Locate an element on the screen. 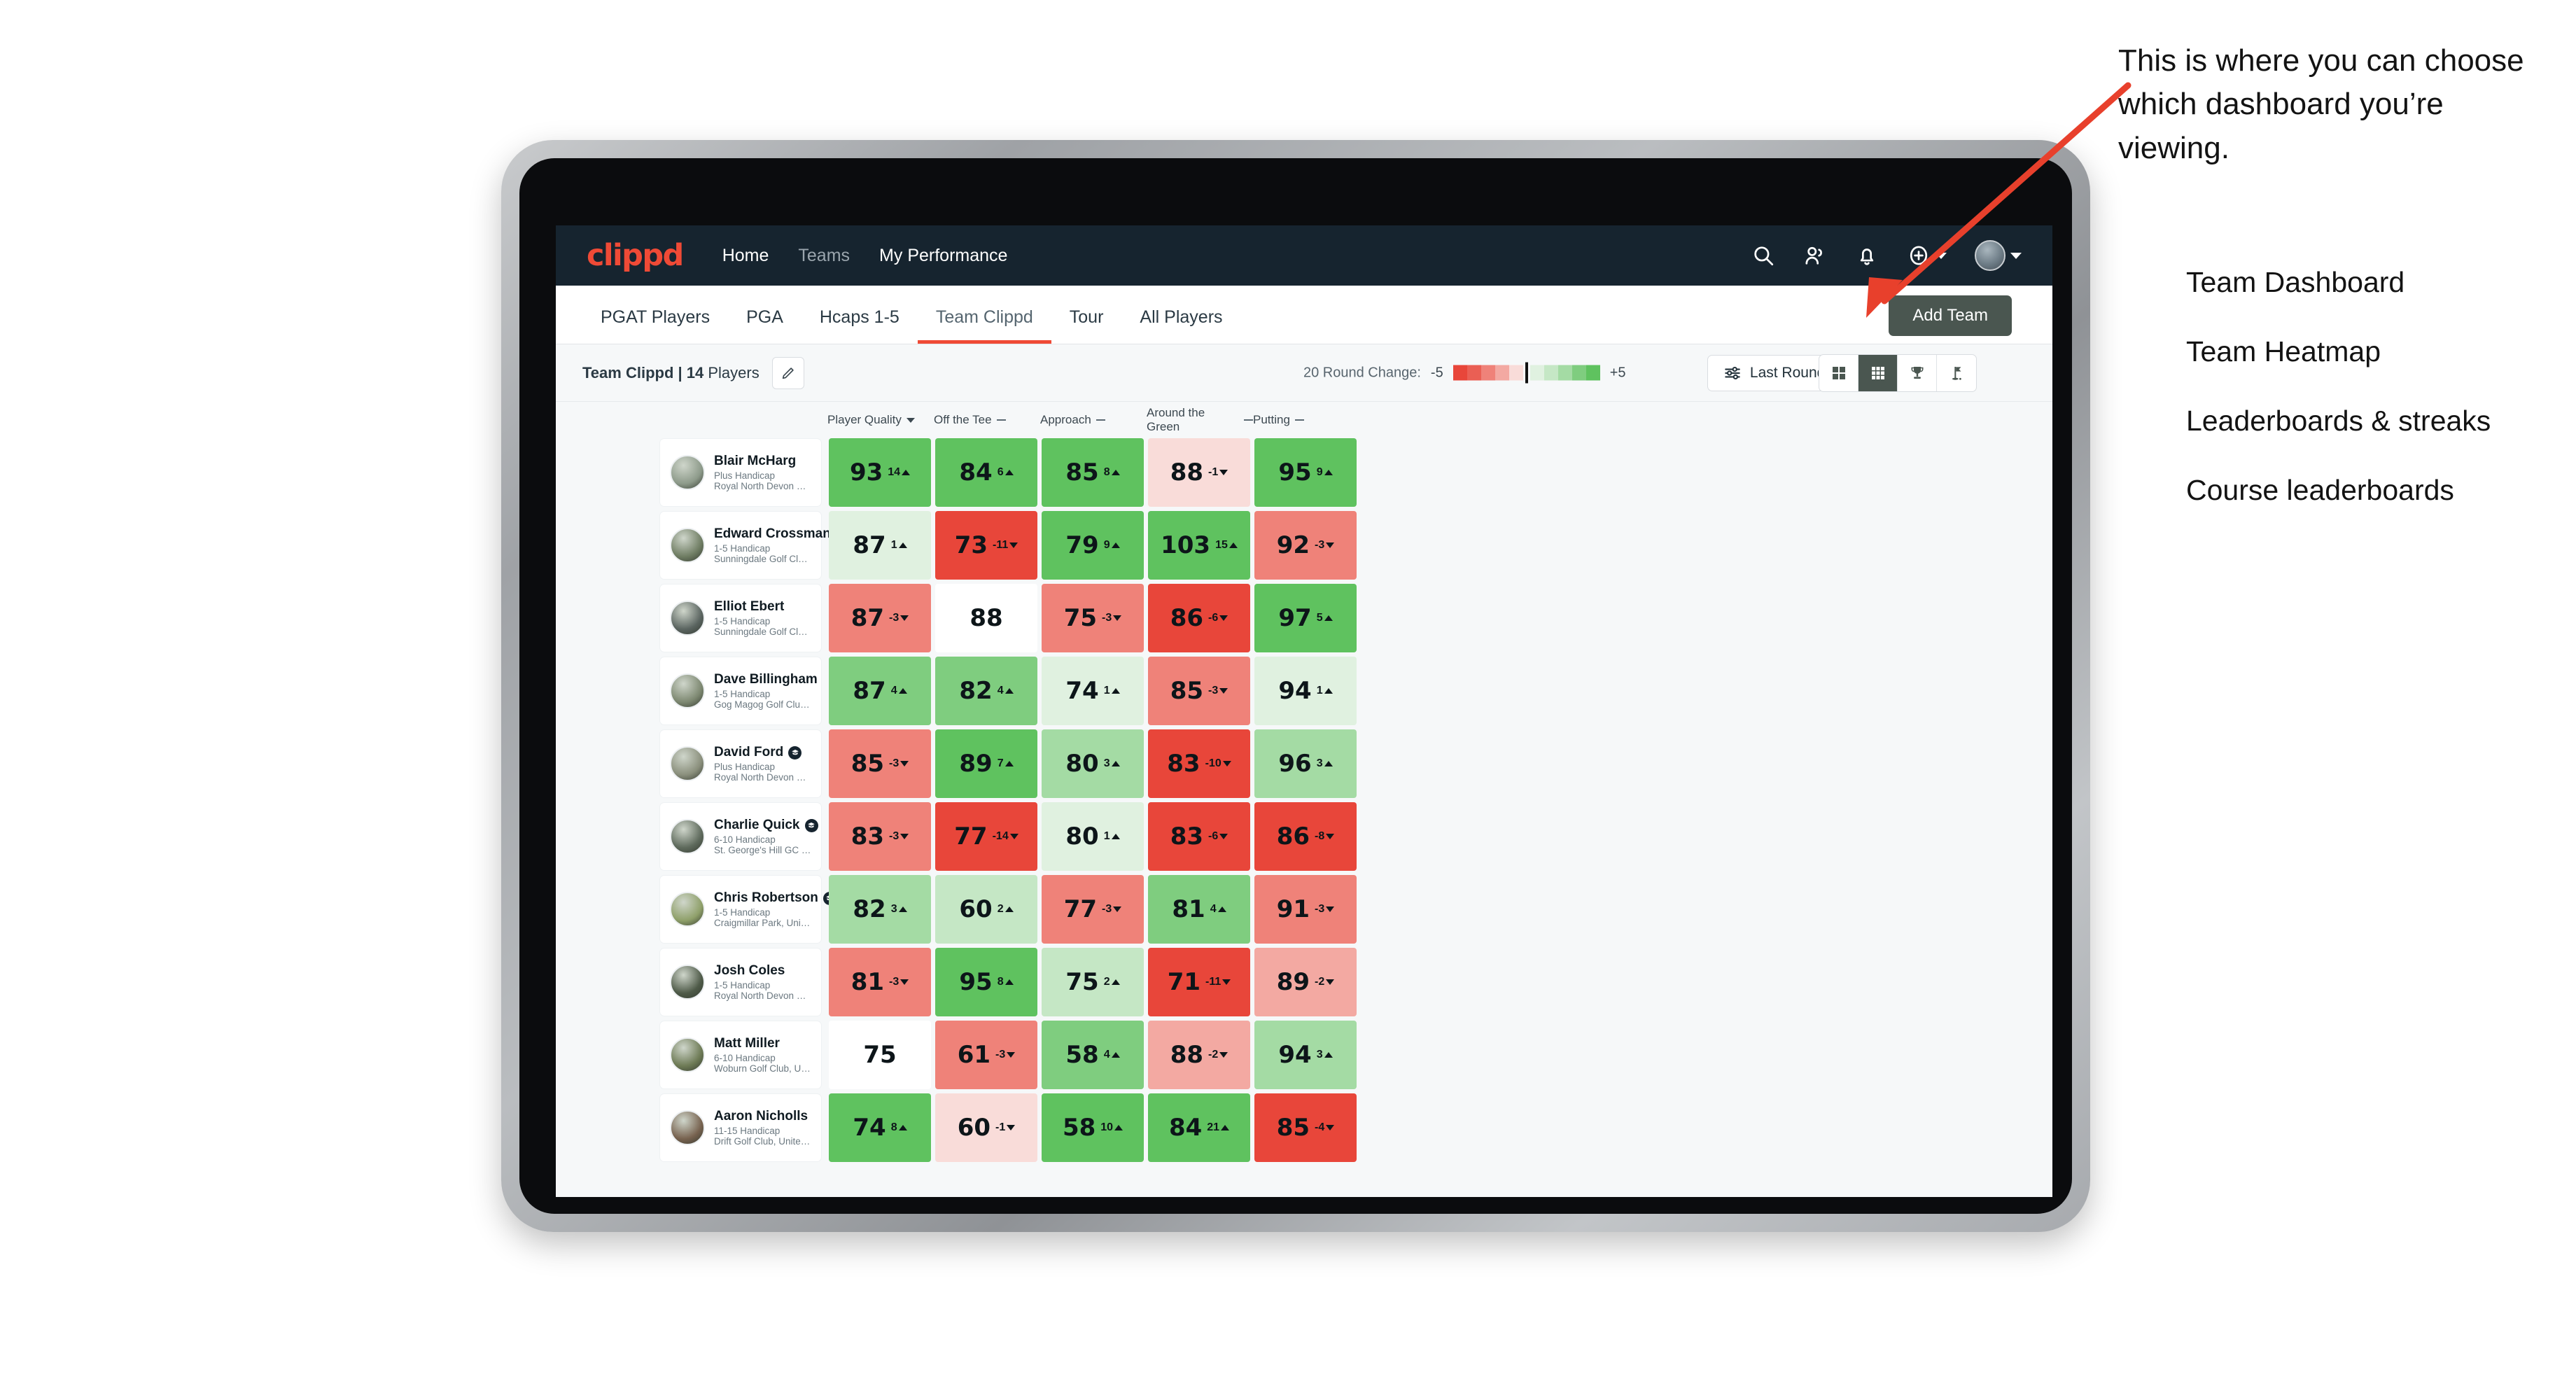  column-header-around-the-green: Around the Green is located at coordinates (1200, 420).